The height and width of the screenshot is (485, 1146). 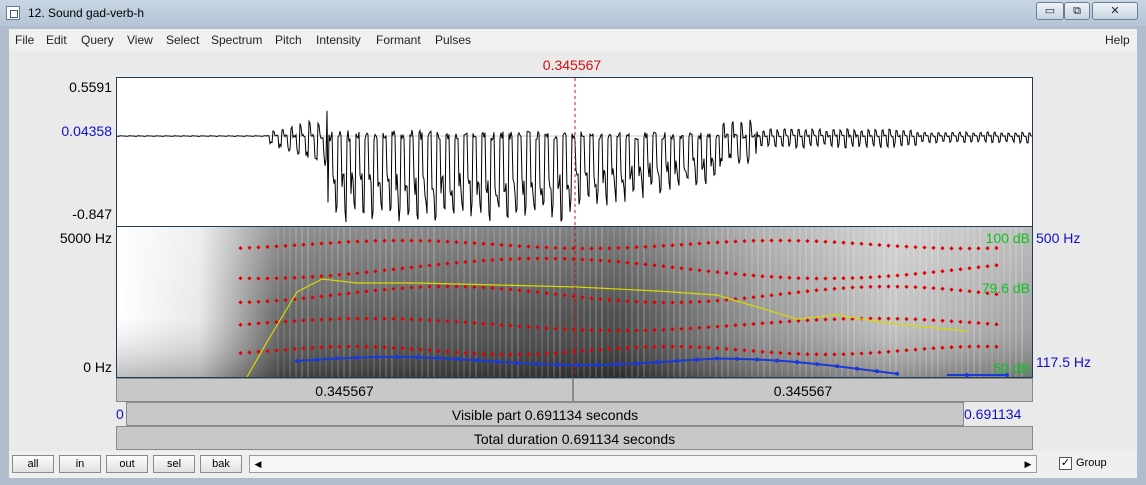 I want to click on menu-file: File, so click(x=24, y=40).